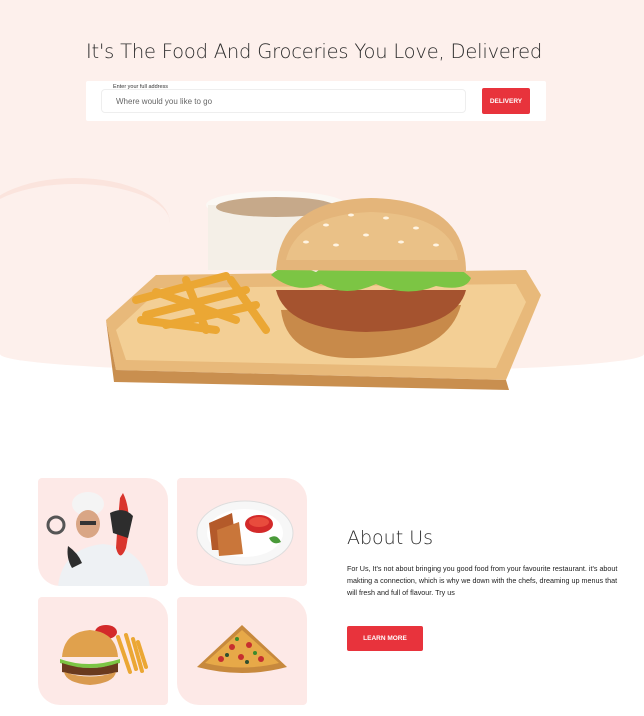 This screenshot has width=644, height=716. Describe the element at coordinates (371, 278) in the screenshot. I see `burger` at that location.